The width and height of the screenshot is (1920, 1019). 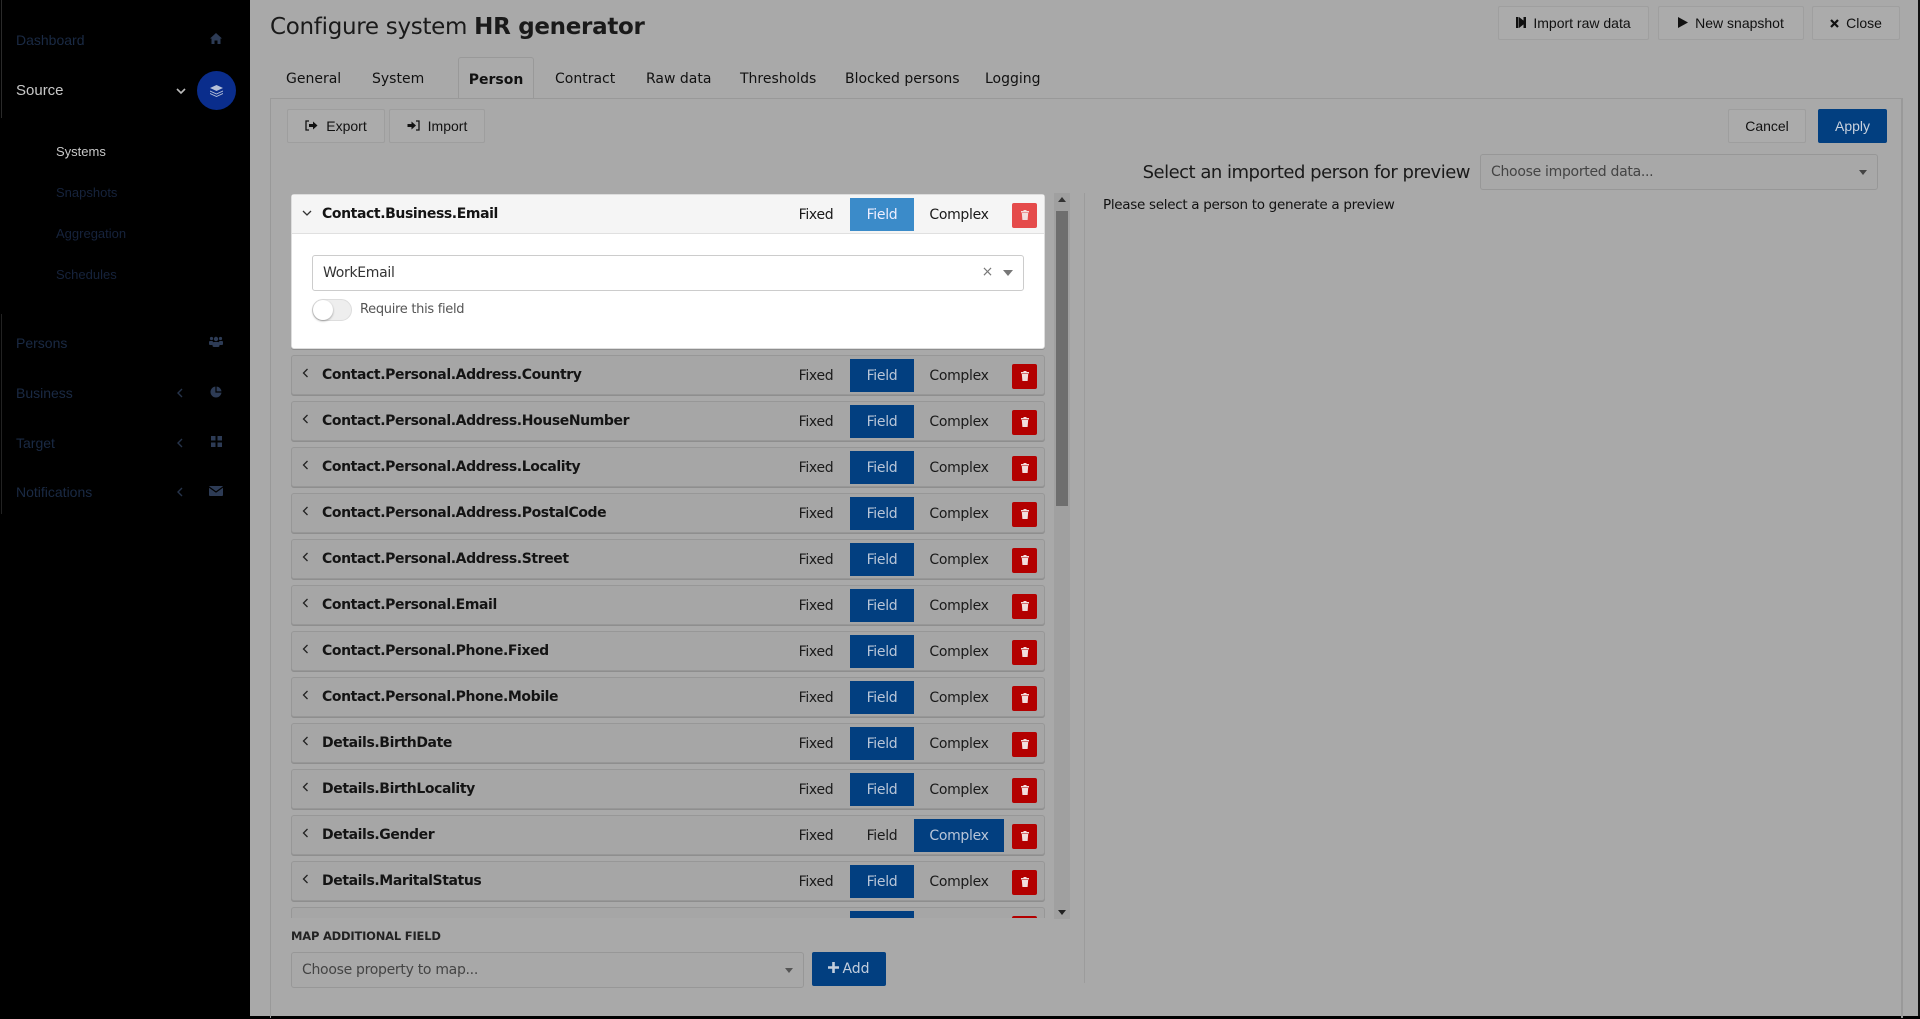 I want to click on apply-button: Apply, so click(x=1852, y=126).